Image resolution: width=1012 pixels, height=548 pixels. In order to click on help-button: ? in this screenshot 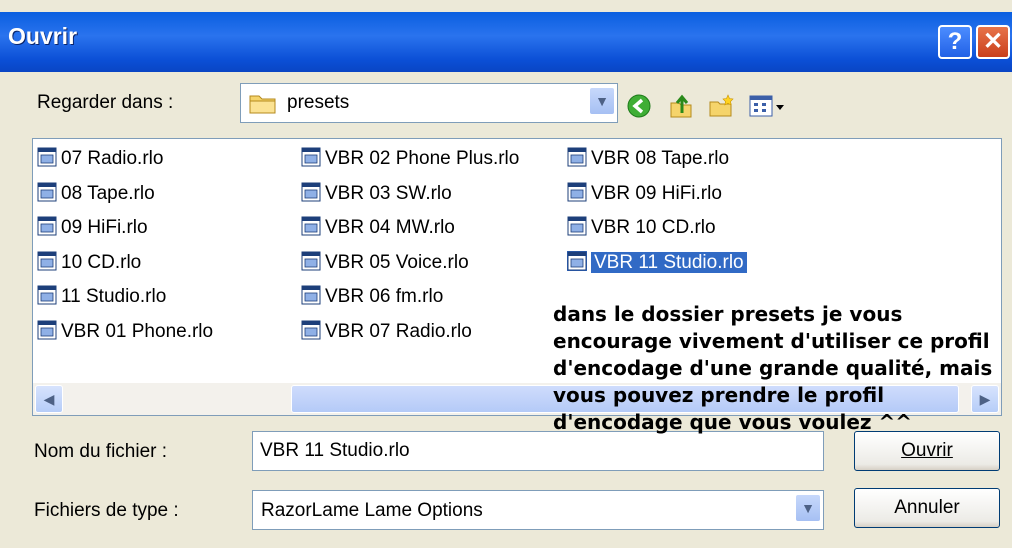, I will do `click(955, 42)`.